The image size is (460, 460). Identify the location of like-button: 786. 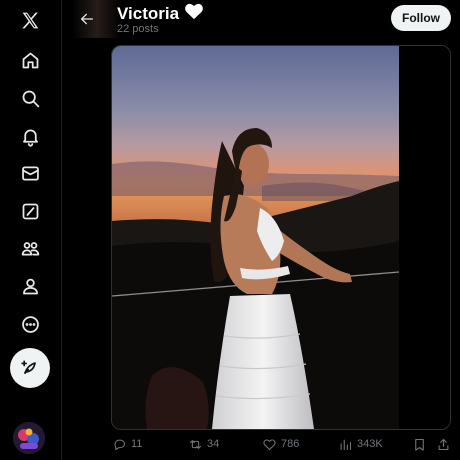
(280, 444).